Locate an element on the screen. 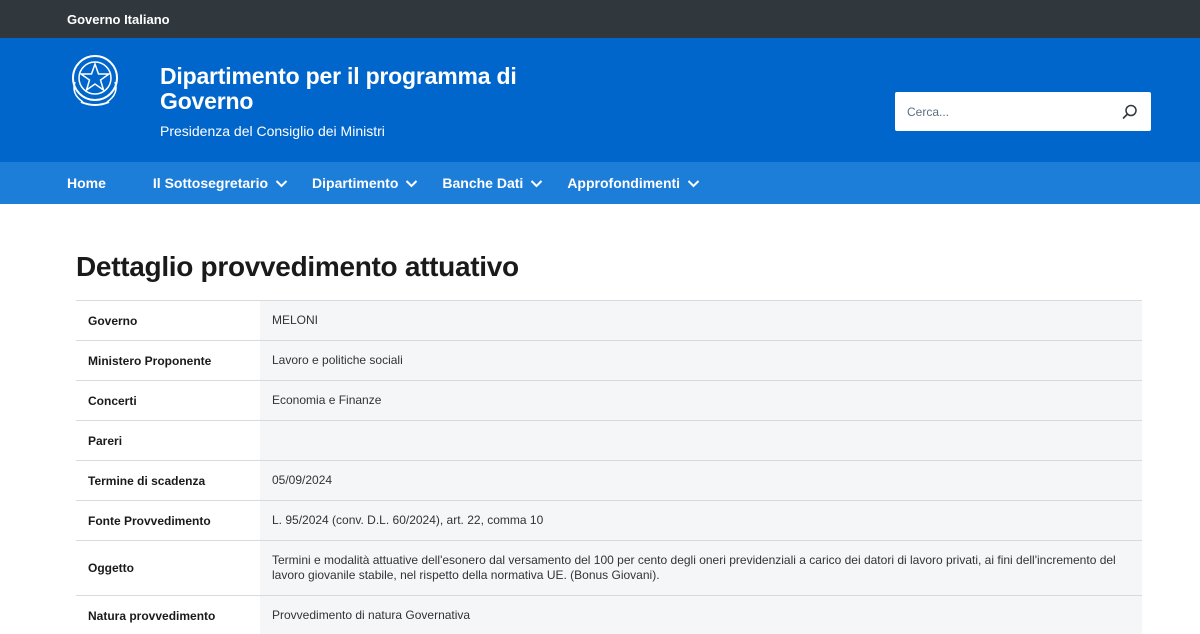  row-label: Natura provvedimento is located at coordinates (168, 614).